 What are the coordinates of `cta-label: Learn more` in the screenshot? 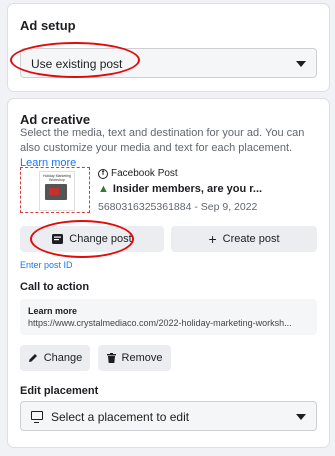 It's located at (53, 311).